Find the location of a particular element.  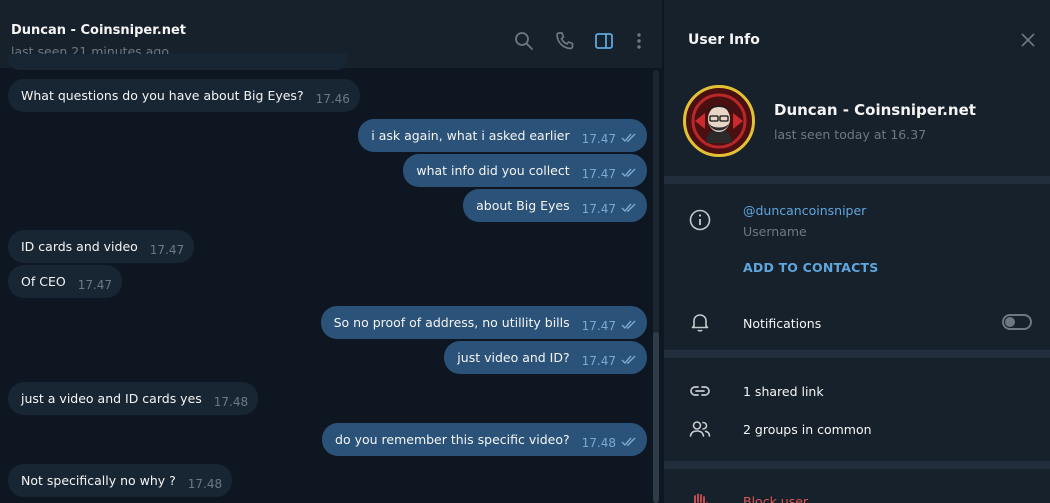

block-user-icon is located at coordinates (700, 497).